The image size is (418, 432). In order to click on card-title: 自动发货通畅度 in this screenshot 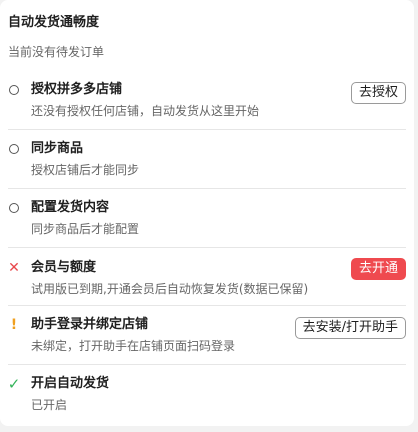, I will do `click(54, 22)`.